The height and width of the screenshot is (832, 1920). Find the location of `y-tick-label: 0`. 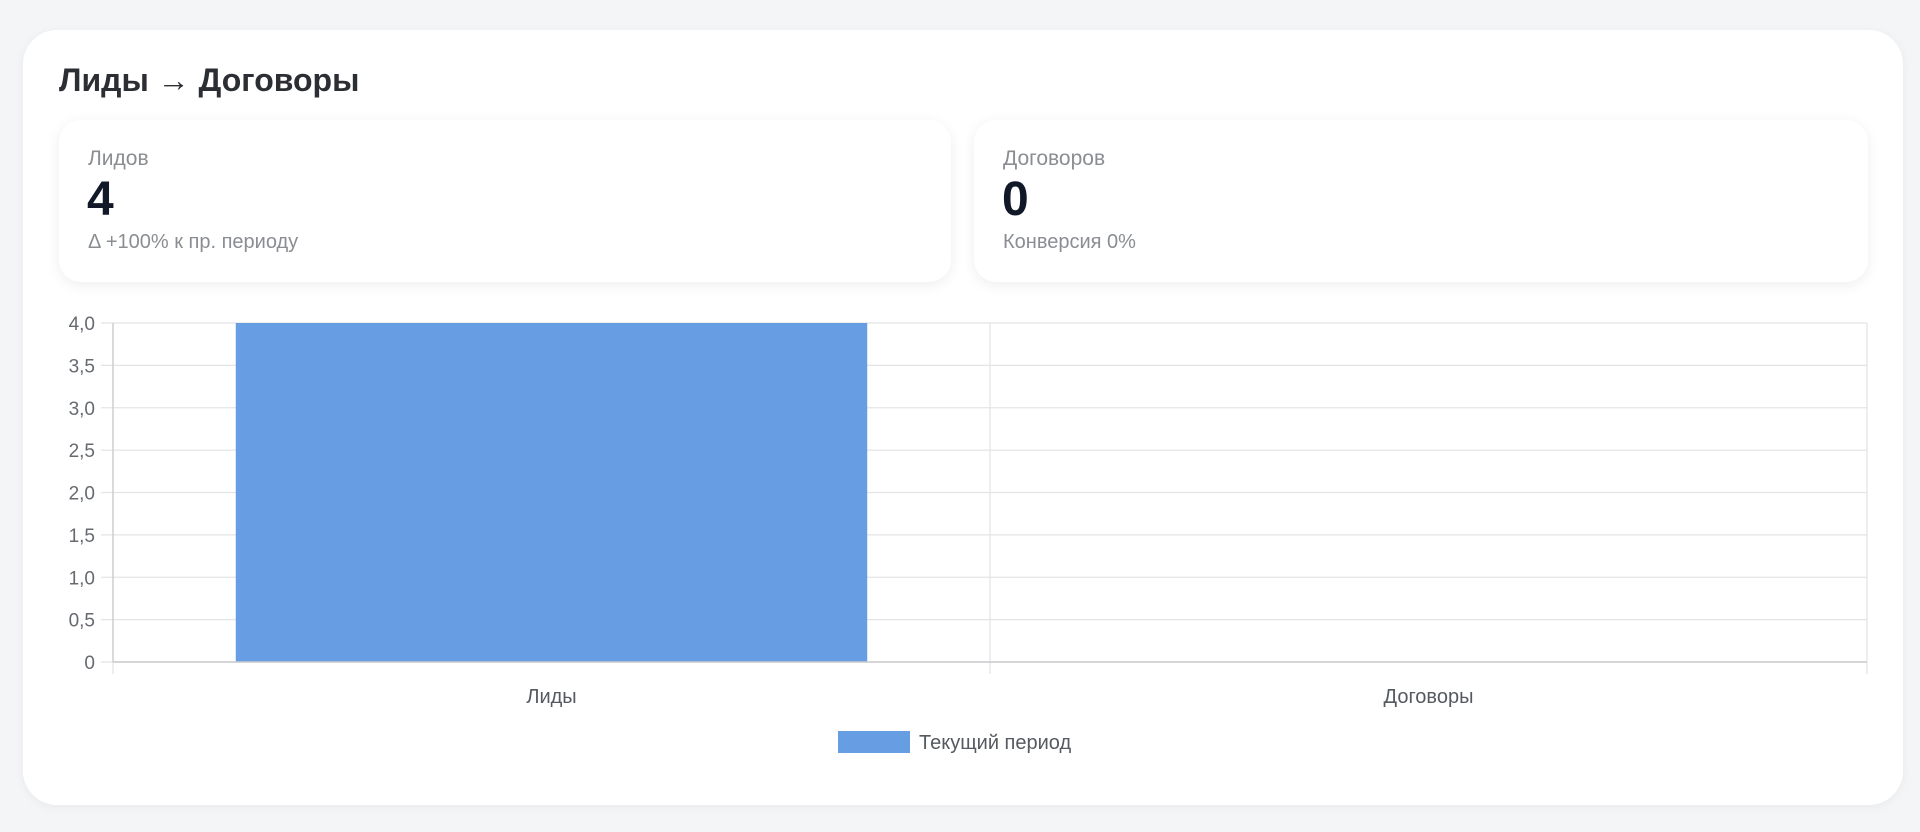

y-tick-label: 0 is located at coordinates (89, 663).